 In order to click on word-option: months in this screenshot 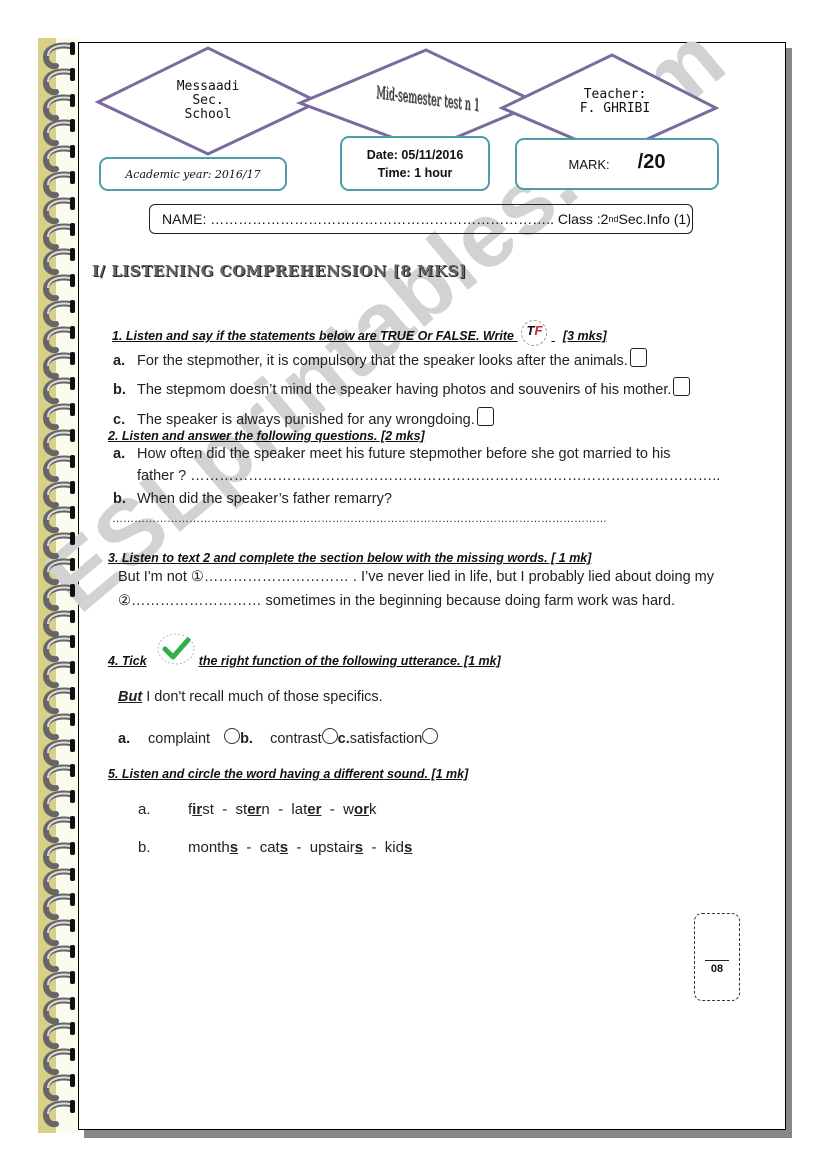, I will do `click(213, 847)`.